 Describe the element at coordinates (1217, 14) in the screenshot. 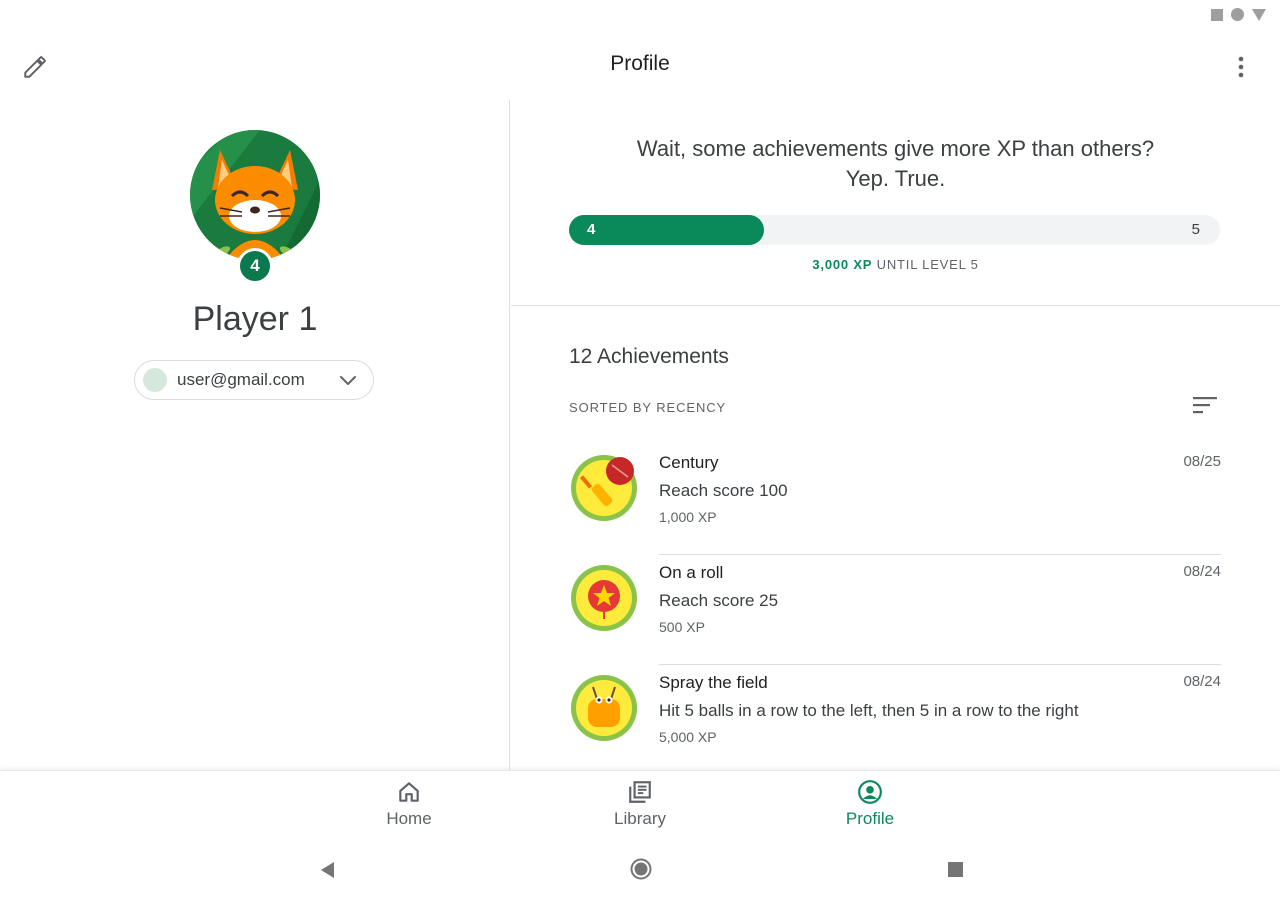

I see `status-square-icon` at that location.